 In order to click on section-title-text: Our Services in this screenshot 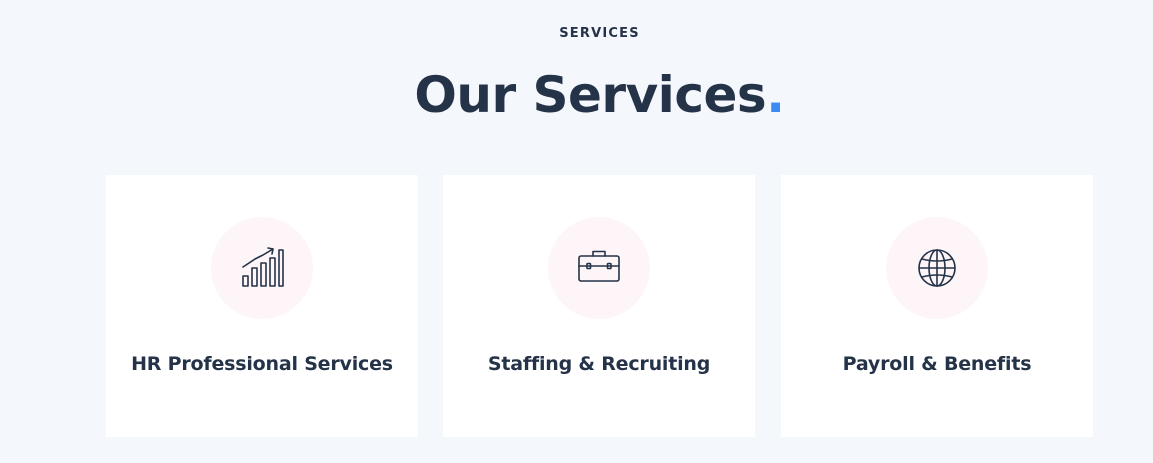, I will do `click(590, 95)`.